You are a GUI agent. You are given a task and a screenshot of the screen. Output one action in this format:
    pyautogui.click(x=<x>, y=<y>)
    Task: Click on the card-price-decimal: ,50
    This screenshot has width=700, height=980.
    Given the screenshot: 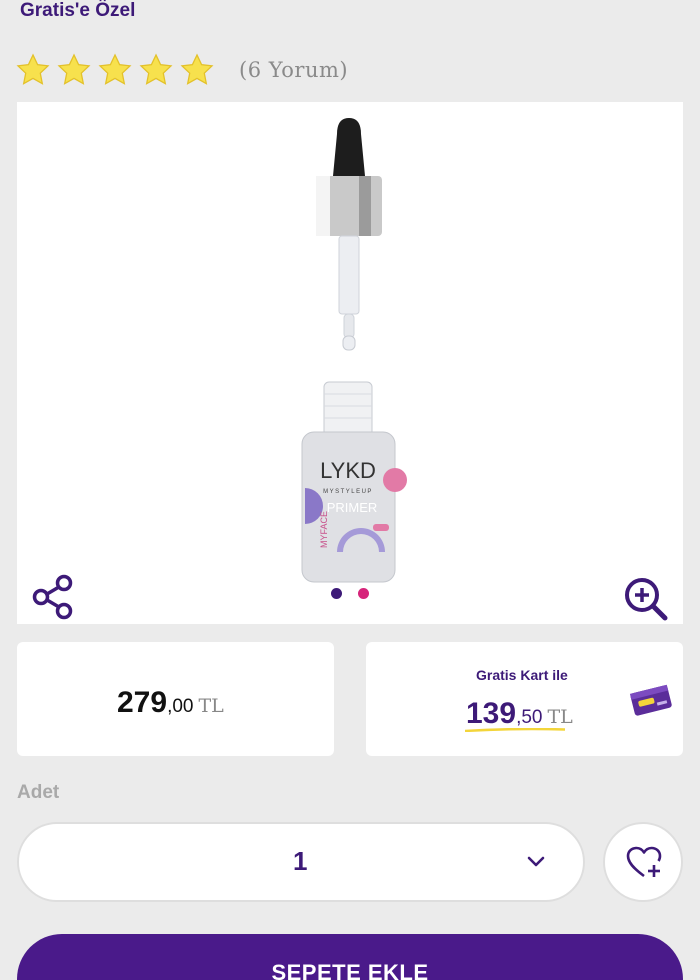 What is the action you would take?
    pyautogui.click(x=529, y=717)
    